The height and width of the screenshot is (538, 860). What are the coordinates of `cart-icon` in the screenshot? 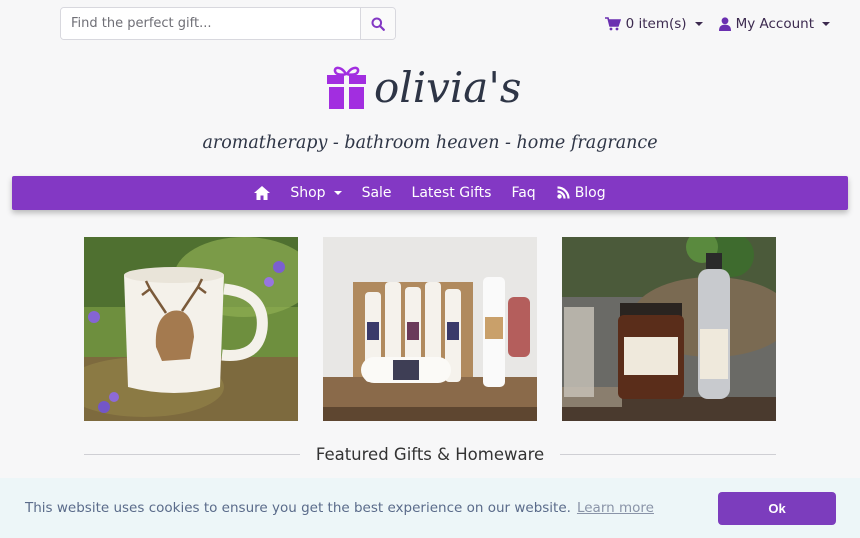 It's located at (612, 23).